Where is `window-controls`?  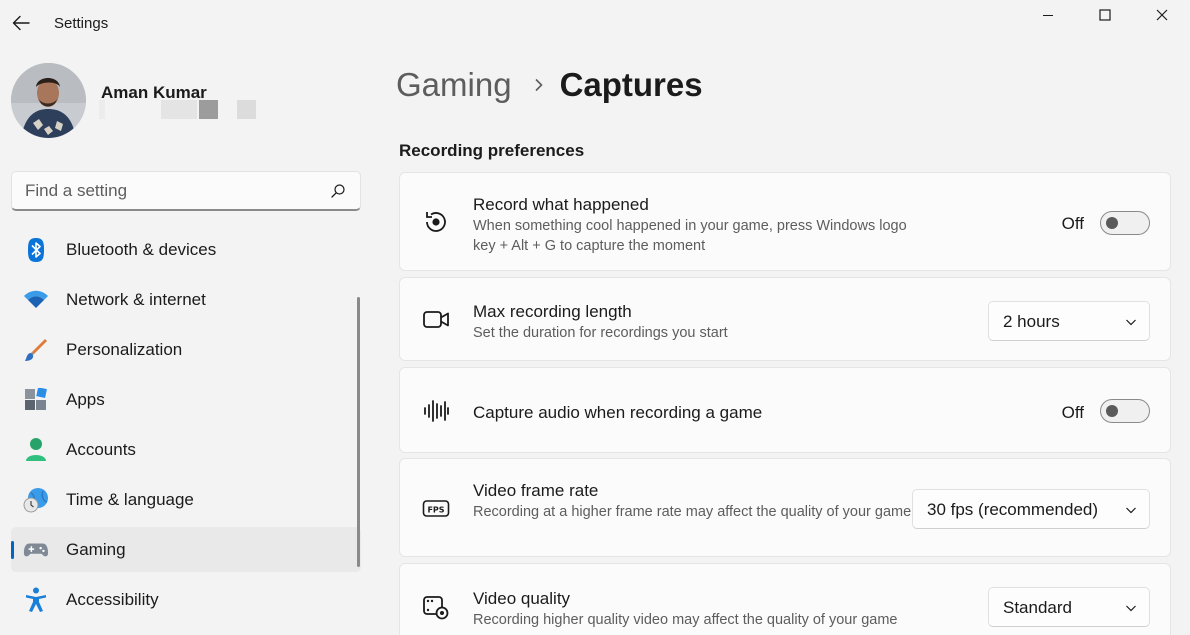 window-controls is located at coordinates (1104, 15).